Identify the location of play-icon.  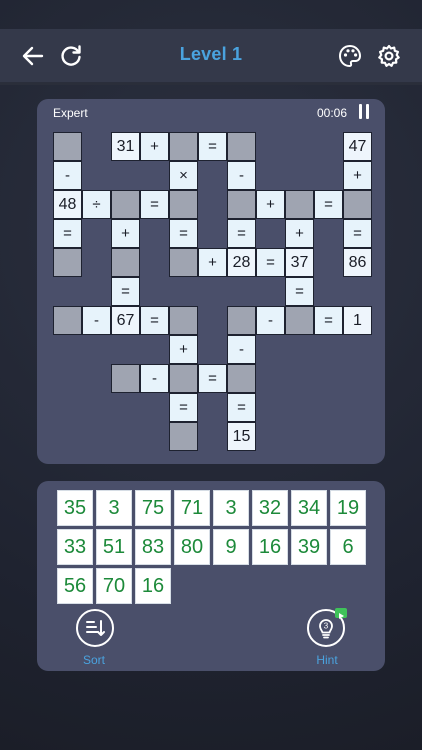
(341, 616).